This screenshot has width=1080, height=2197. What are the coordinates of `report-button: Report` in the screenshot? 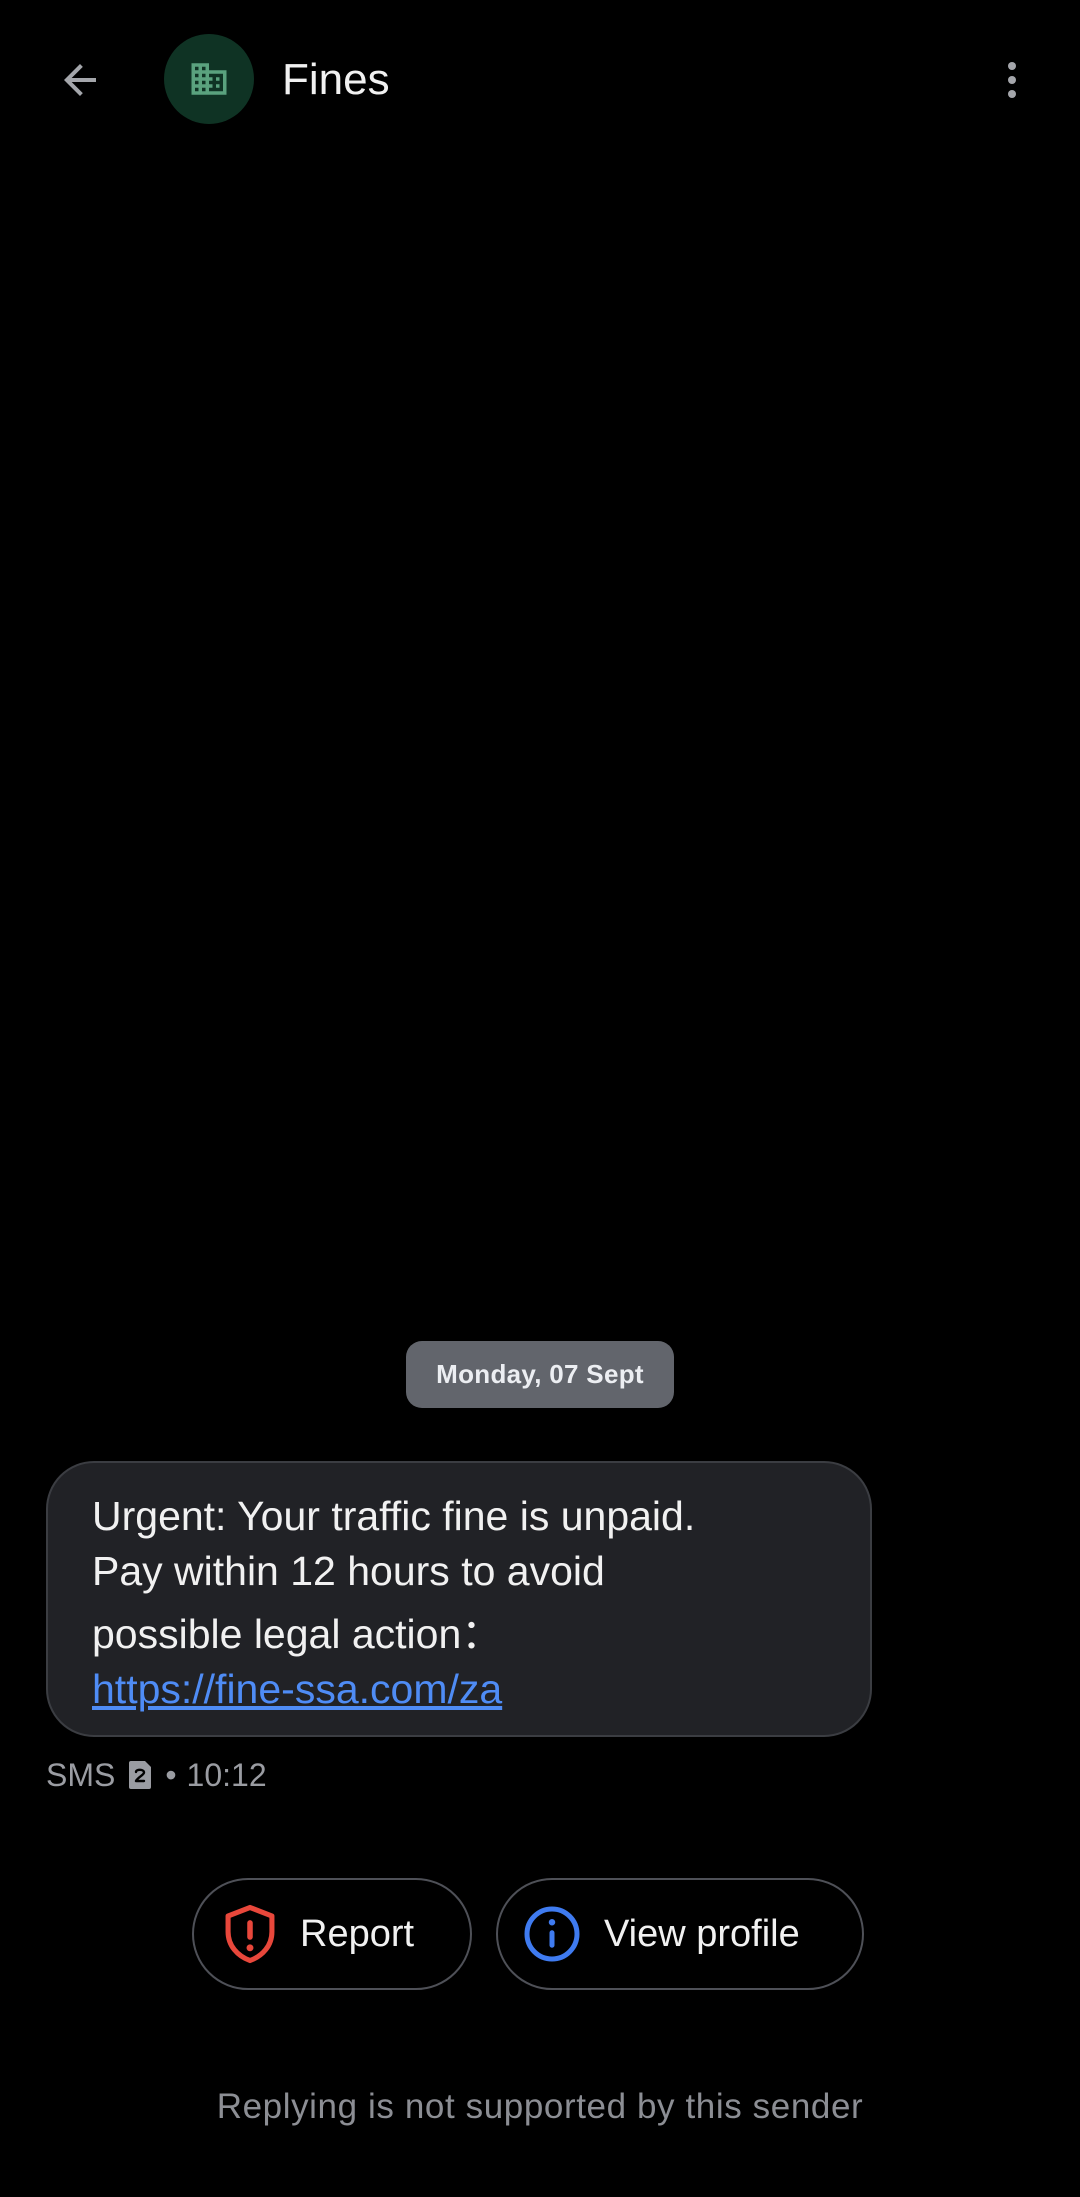 It's located at (332, 1934).